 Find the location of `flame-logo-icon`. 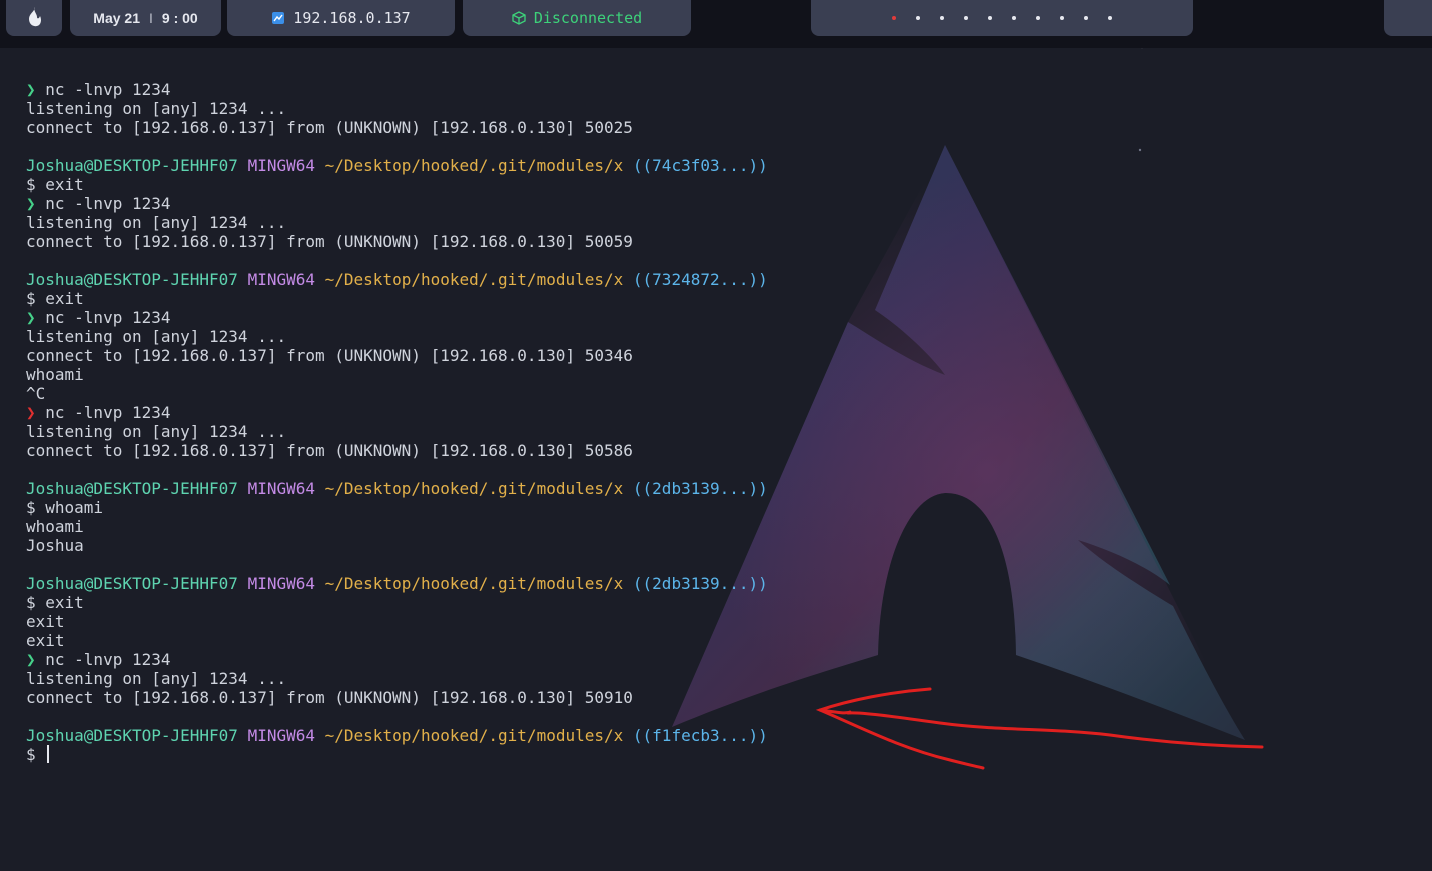

flame-logo-icon is located at coordinates (34, 18).